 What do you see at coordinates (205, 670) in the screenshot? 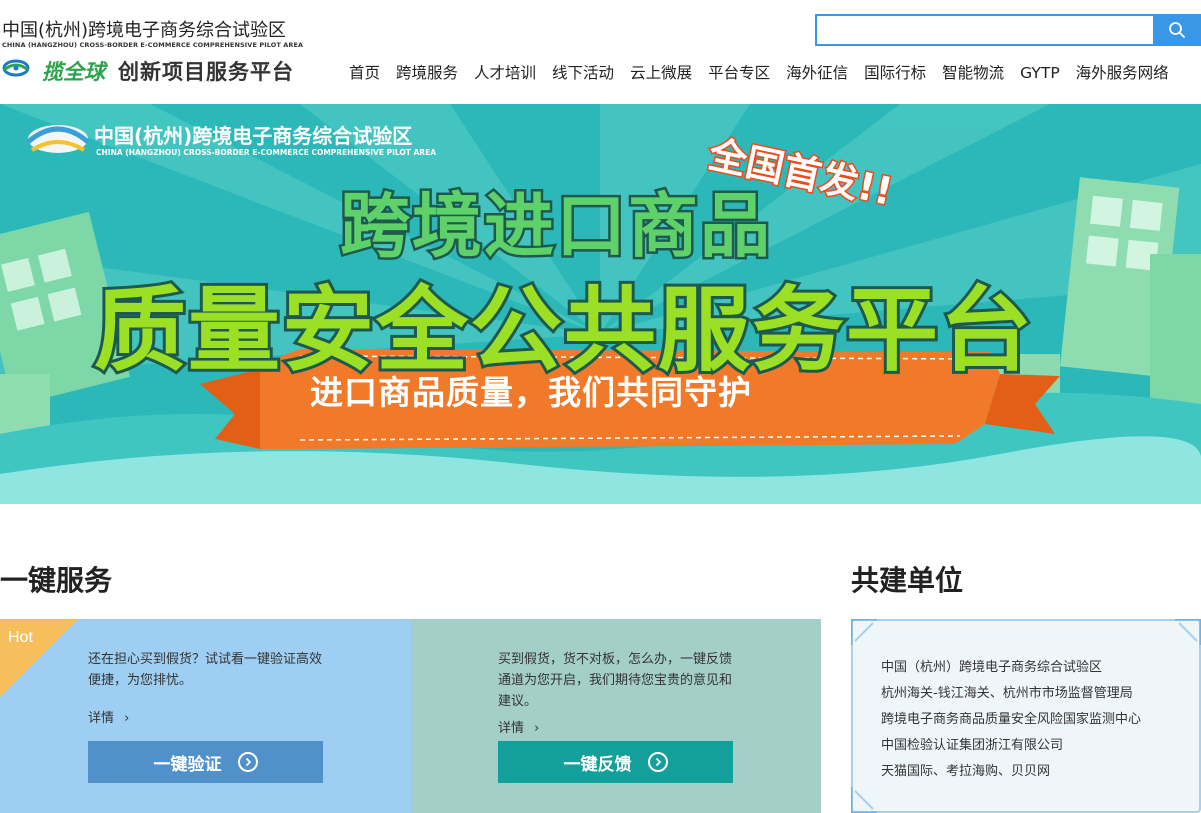
I see `service-card-description: 还在担心买到假货？试试看一键验证高效便捷，为您排忧。` at bounding box center [205, 670].